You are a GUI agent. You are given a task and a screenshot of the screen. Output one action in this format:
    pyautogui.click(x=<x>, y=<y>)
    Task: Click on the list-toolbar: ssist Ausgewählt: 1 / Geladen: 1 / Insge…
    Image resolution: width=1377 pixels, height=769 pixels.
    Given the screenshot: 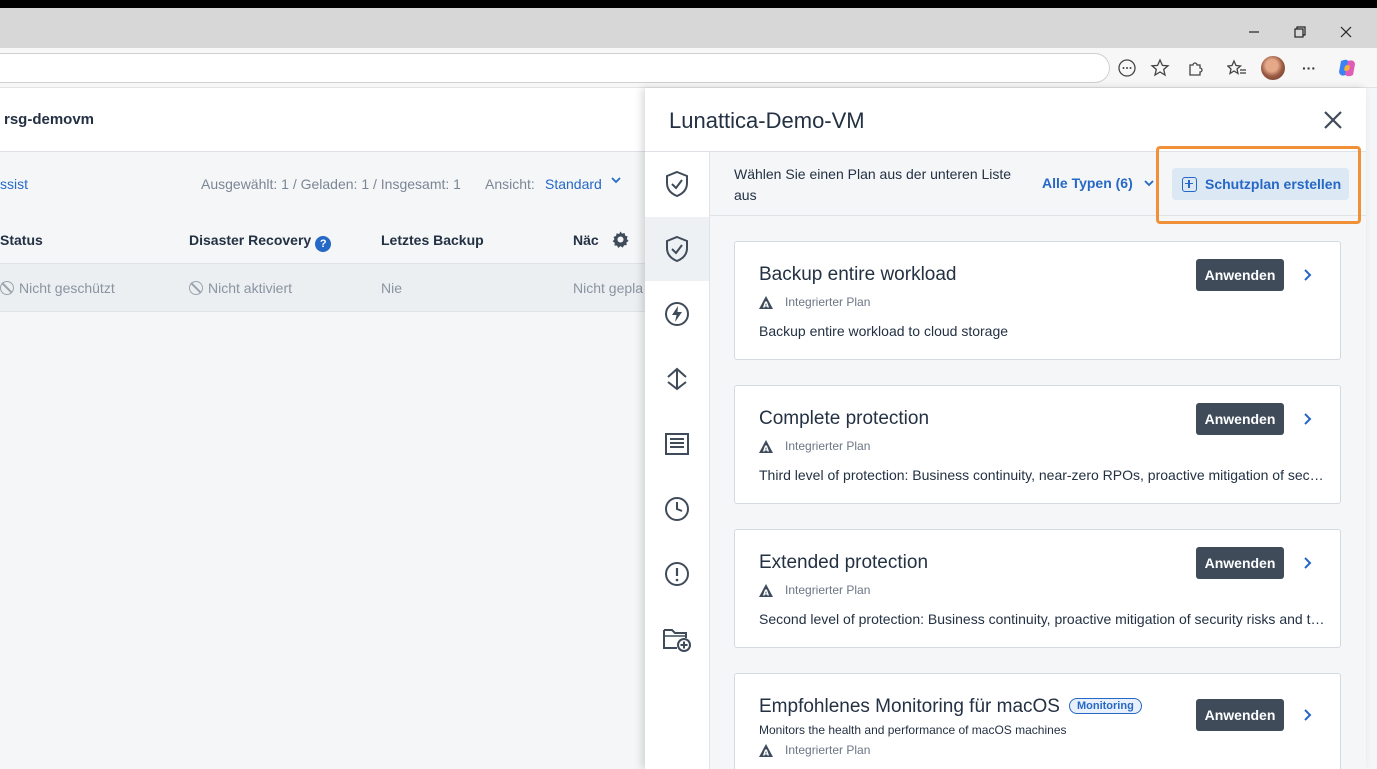 What is the action you would take?
    pyautogui.click(x=330, y=184)
    